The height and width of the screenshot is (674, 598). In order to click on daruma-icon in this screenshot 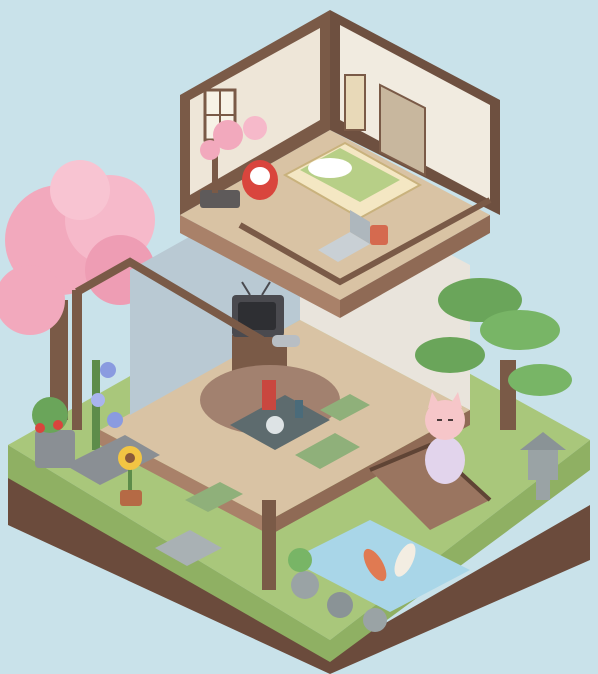, I will do `click(260, 180)`.